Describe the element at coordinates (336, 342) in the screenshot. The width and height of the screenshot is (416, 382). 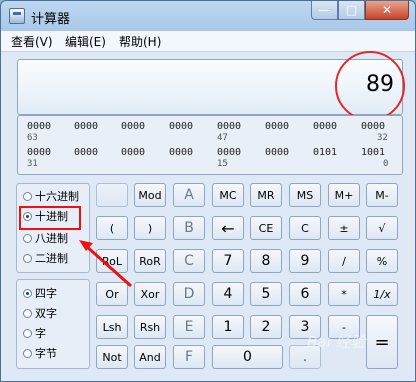
I see `watermark: Bai 经验` at that location.